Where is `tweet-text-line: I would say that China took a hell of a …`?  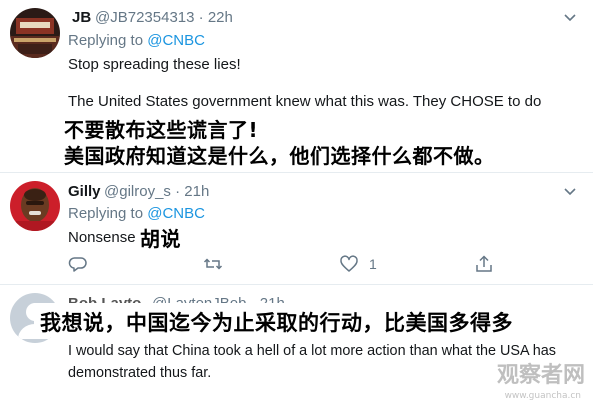 tweet-text-line: I would say that China took a hell of a … is located at coordinates (312, 351).